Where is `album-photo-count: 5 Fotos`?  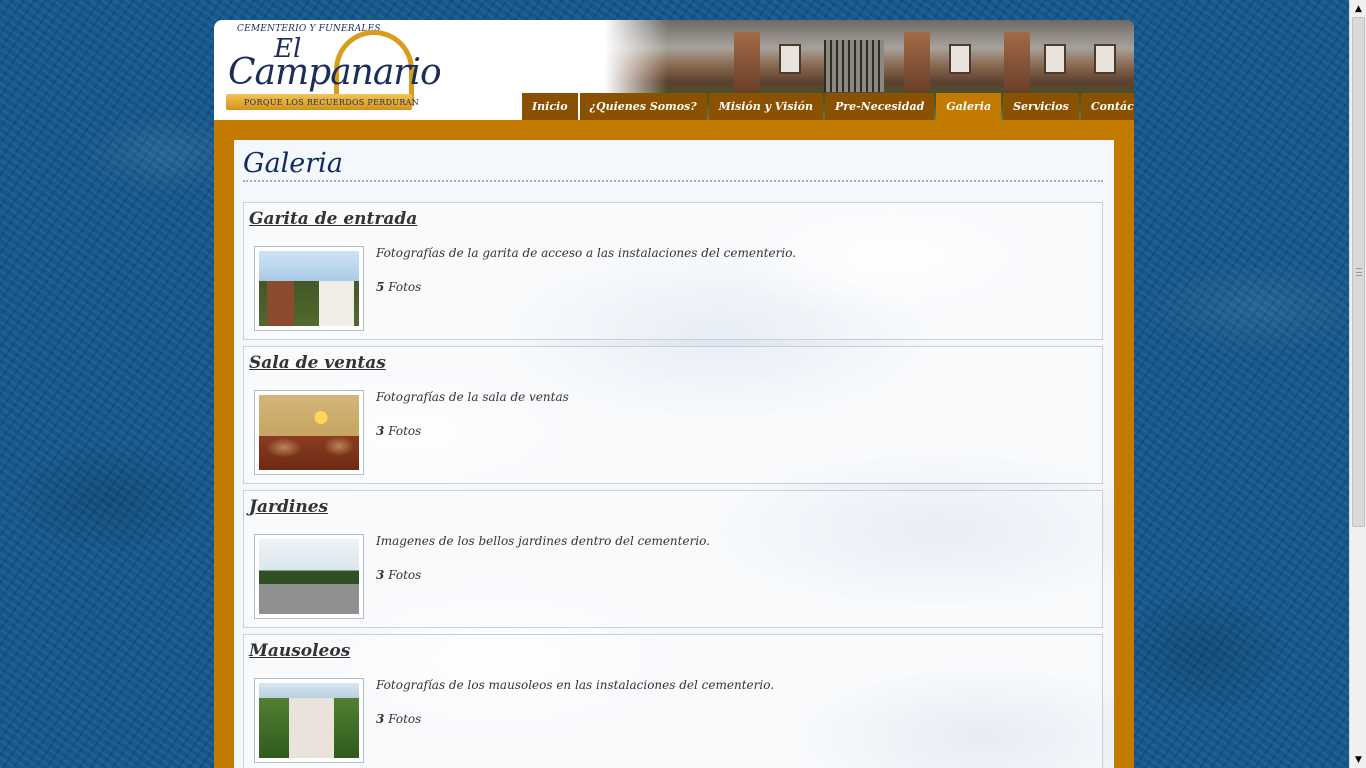 album-photo-count: 5 Fotos is located at coordinates (398, 287).